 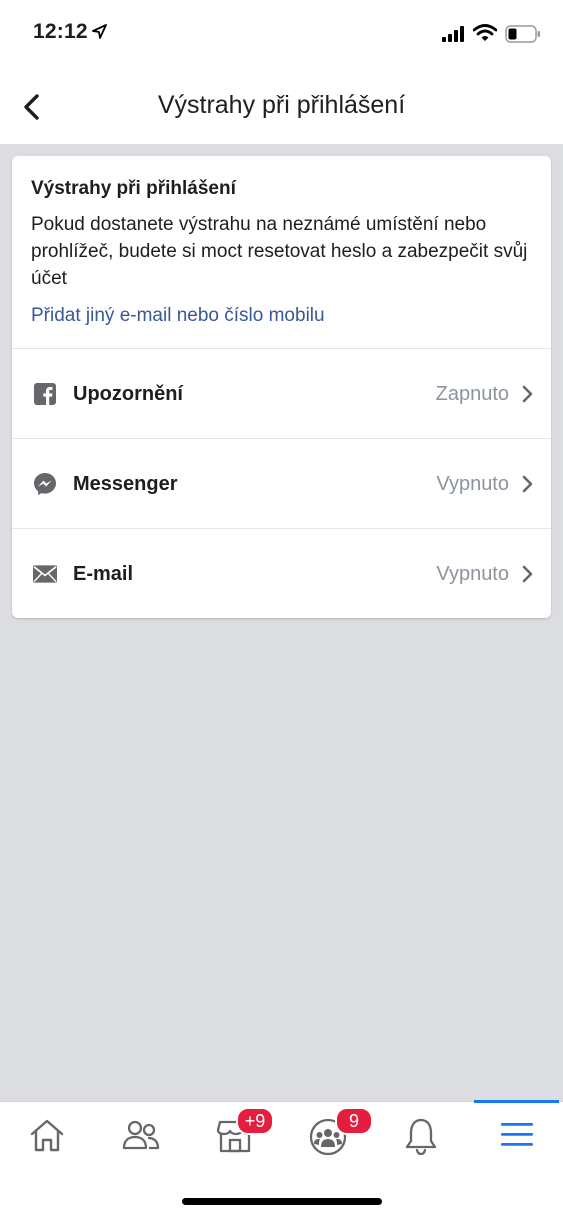 I want to click on row-email: E-mail Vypnuto, so click(x=281, y=573).